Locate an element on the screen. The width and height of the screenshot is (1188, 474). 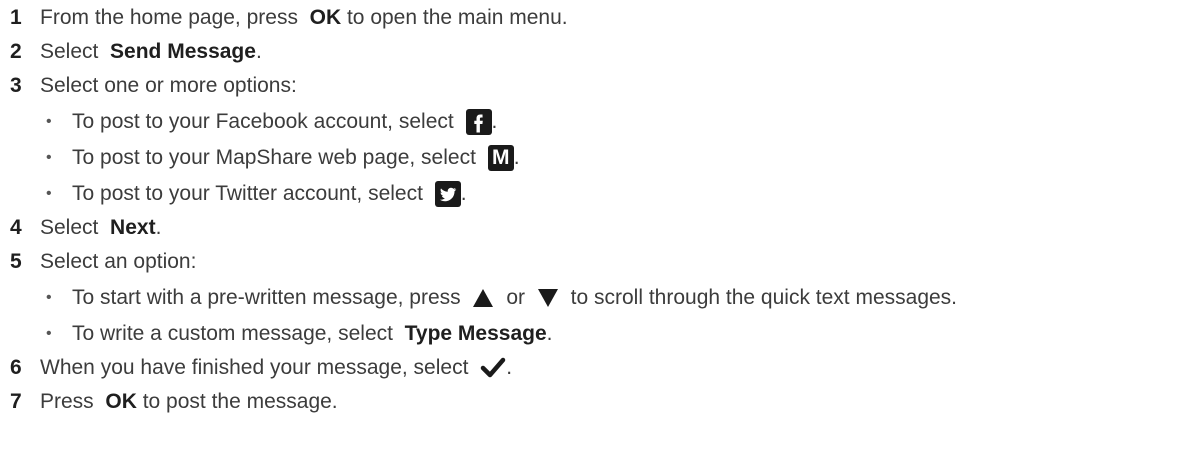
step-text: Press OK to post the message. is located at coordinates (189, 402).